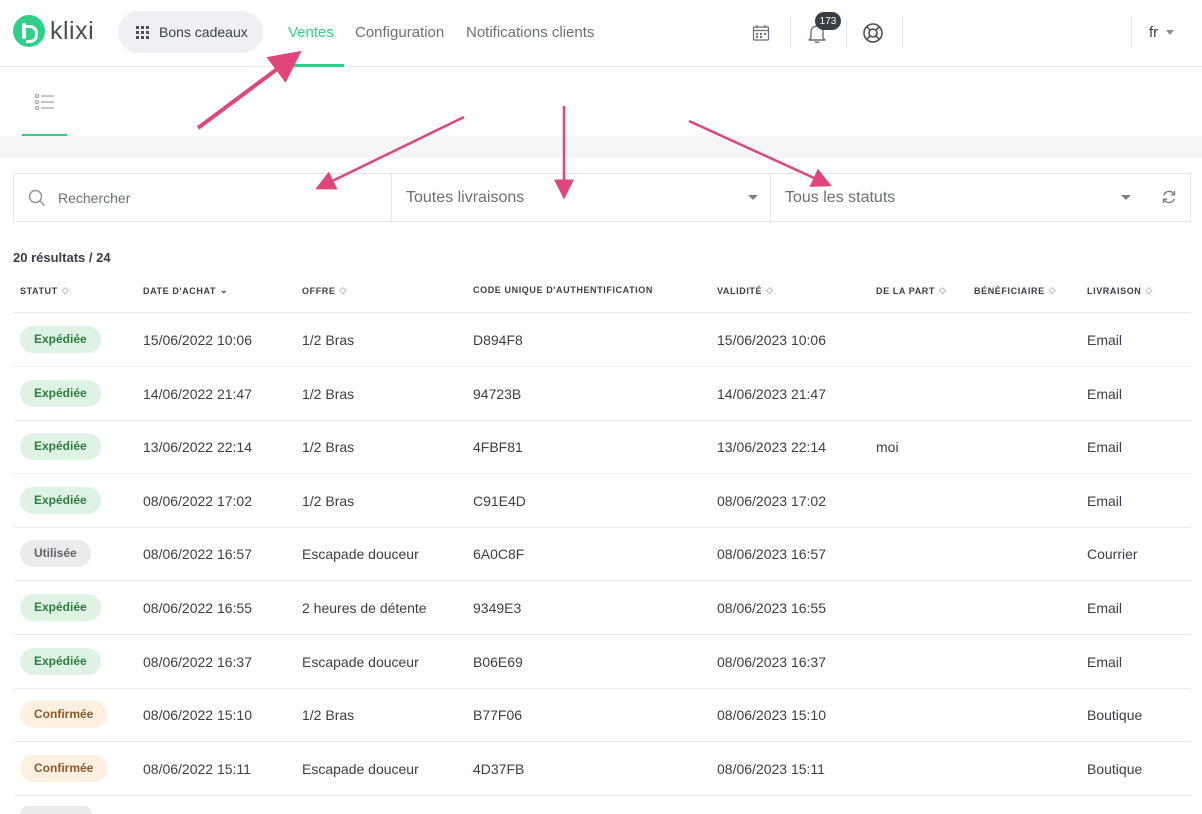 The height and width of the screenshot is (814, 1202). What do you see at coordinates (197, 500) in the screenshot?
I see `cell-date-achat-text: 08/06/2022 17:02` at bounding box center [197, 500].